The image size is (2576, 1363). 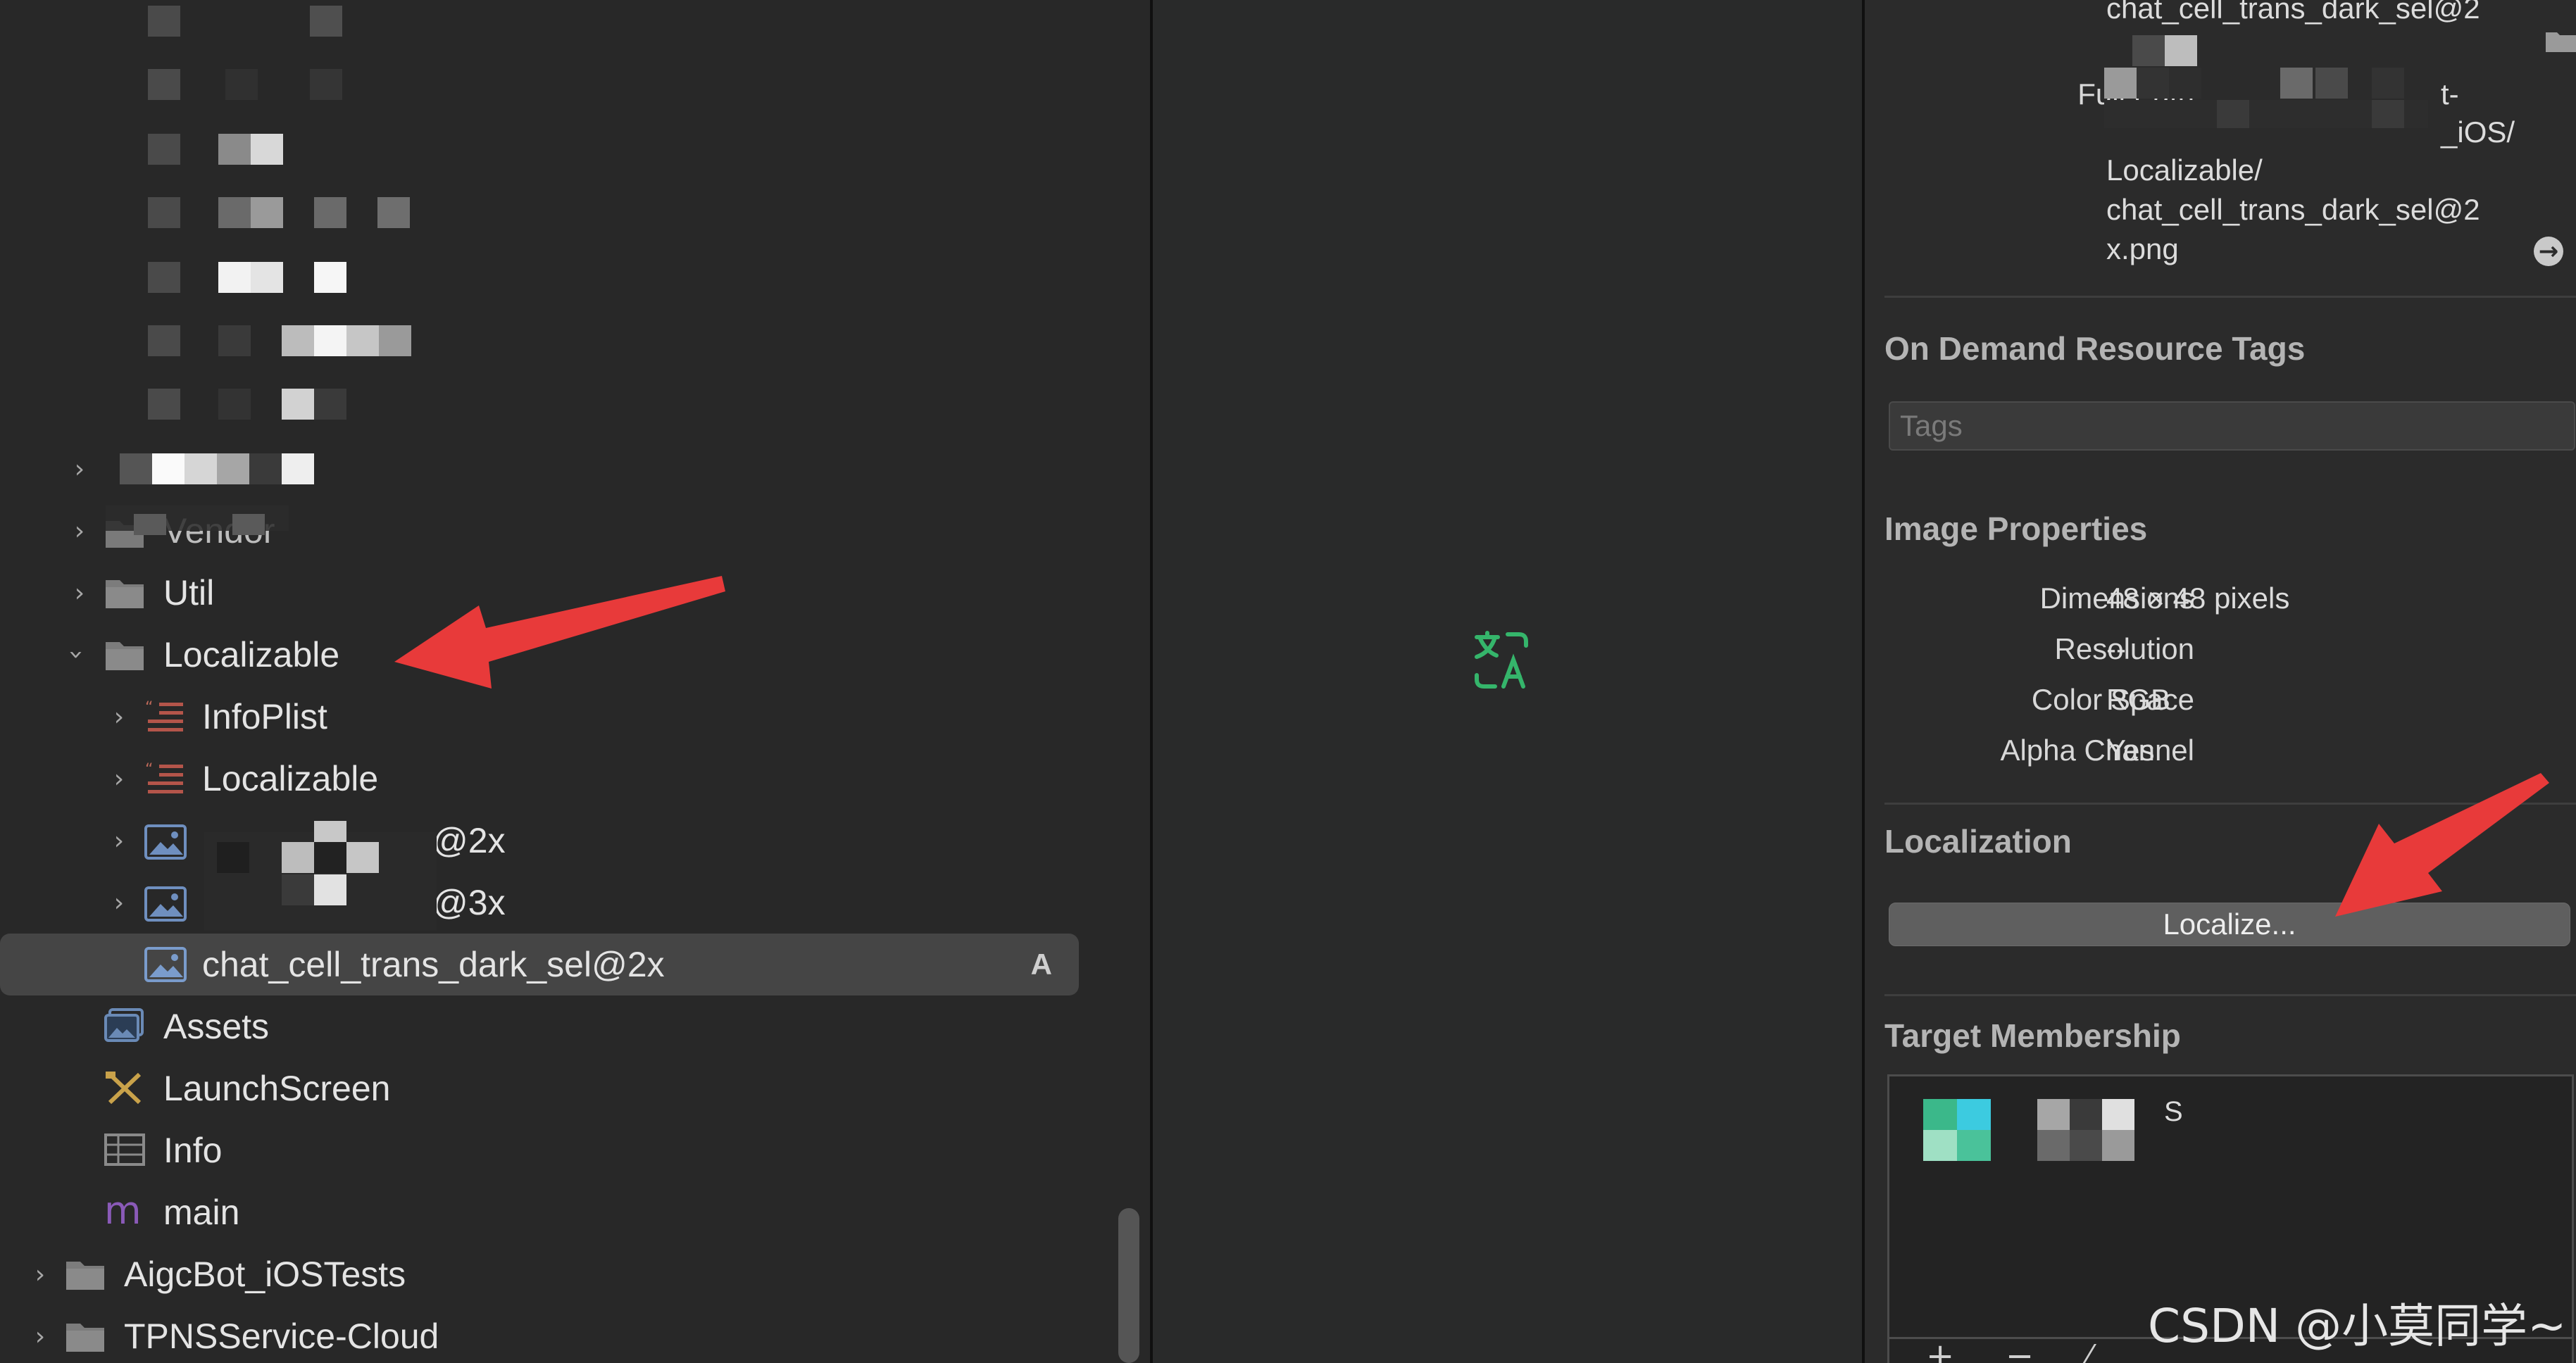 What do you see at coordinates (2100, 1130) in the screenshot?
I see `censored-target-name` at bounding box center [2100, 1130].